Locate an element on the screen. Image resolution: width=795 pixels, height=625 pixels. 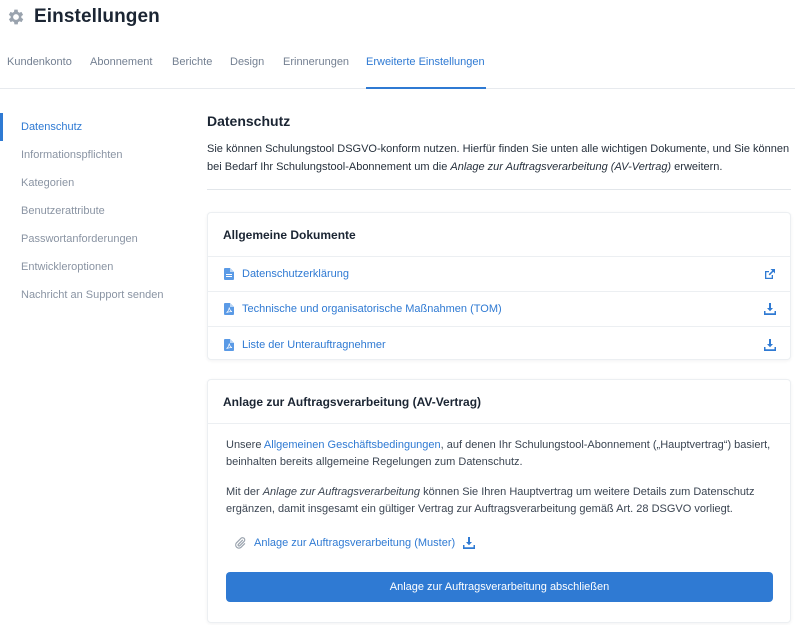
section-divider is located at coordinates (499, 189).